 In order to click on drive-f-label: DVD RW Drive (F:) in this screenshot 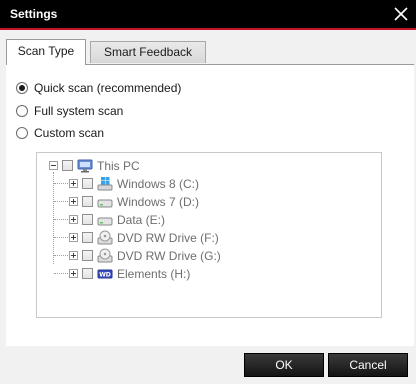, I will do `click(168, 238)`.